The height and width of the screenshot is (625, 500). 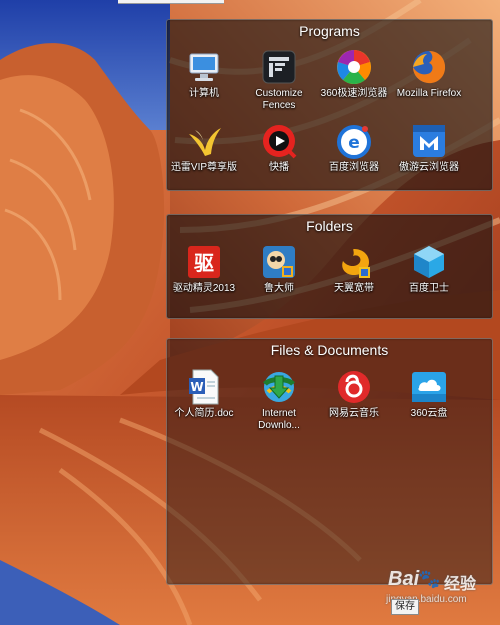 I want to click on desktop-item-label: 快播, so click(x=279, y=167).